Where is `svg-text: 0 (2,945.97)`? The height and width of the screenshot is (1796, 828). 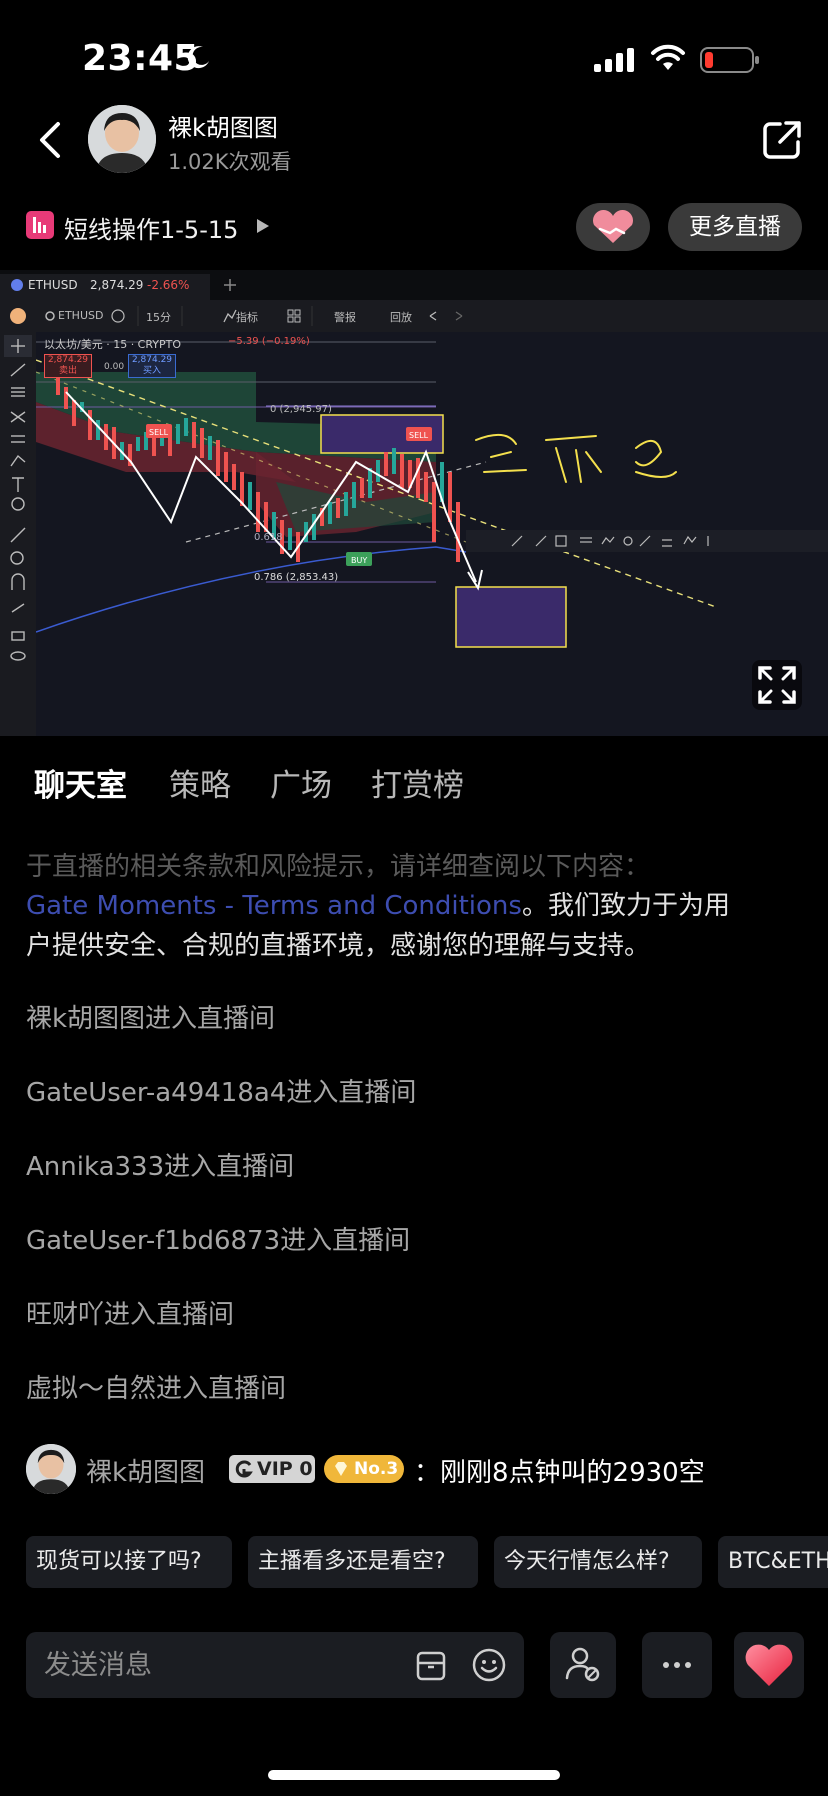
svg-text: 0 (2,945.97) is located at coordinates (301, 409).